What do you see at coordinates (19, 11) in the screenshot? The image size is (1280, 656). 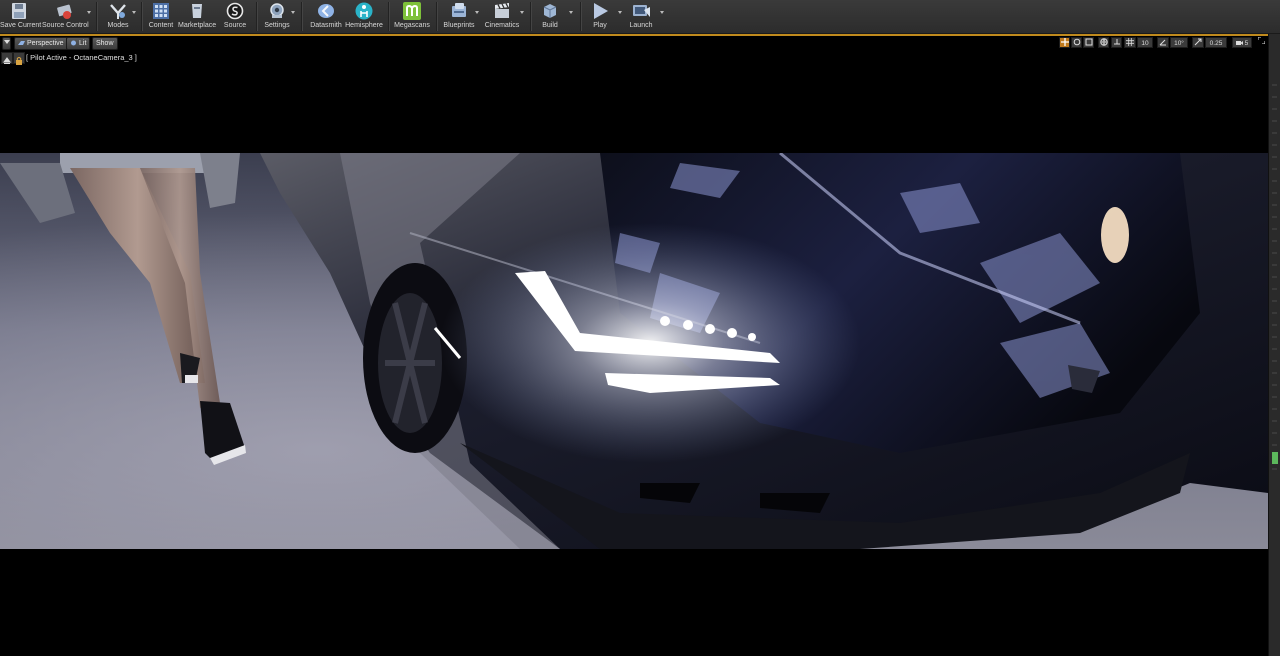 I see `save-icon` at bounding box center [19, 11].